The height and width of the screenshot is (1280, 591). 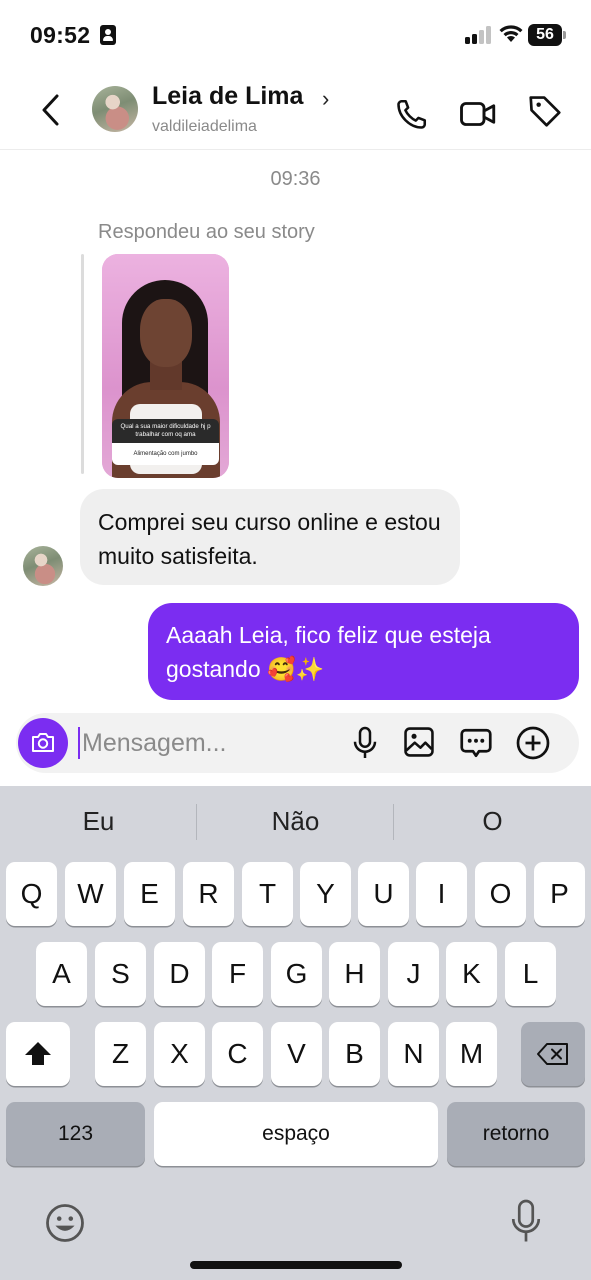 What do you see at coordinates (547, 35) in the screenshot?
I see `battery-indicator: 56` at bounding box center [547, 35].